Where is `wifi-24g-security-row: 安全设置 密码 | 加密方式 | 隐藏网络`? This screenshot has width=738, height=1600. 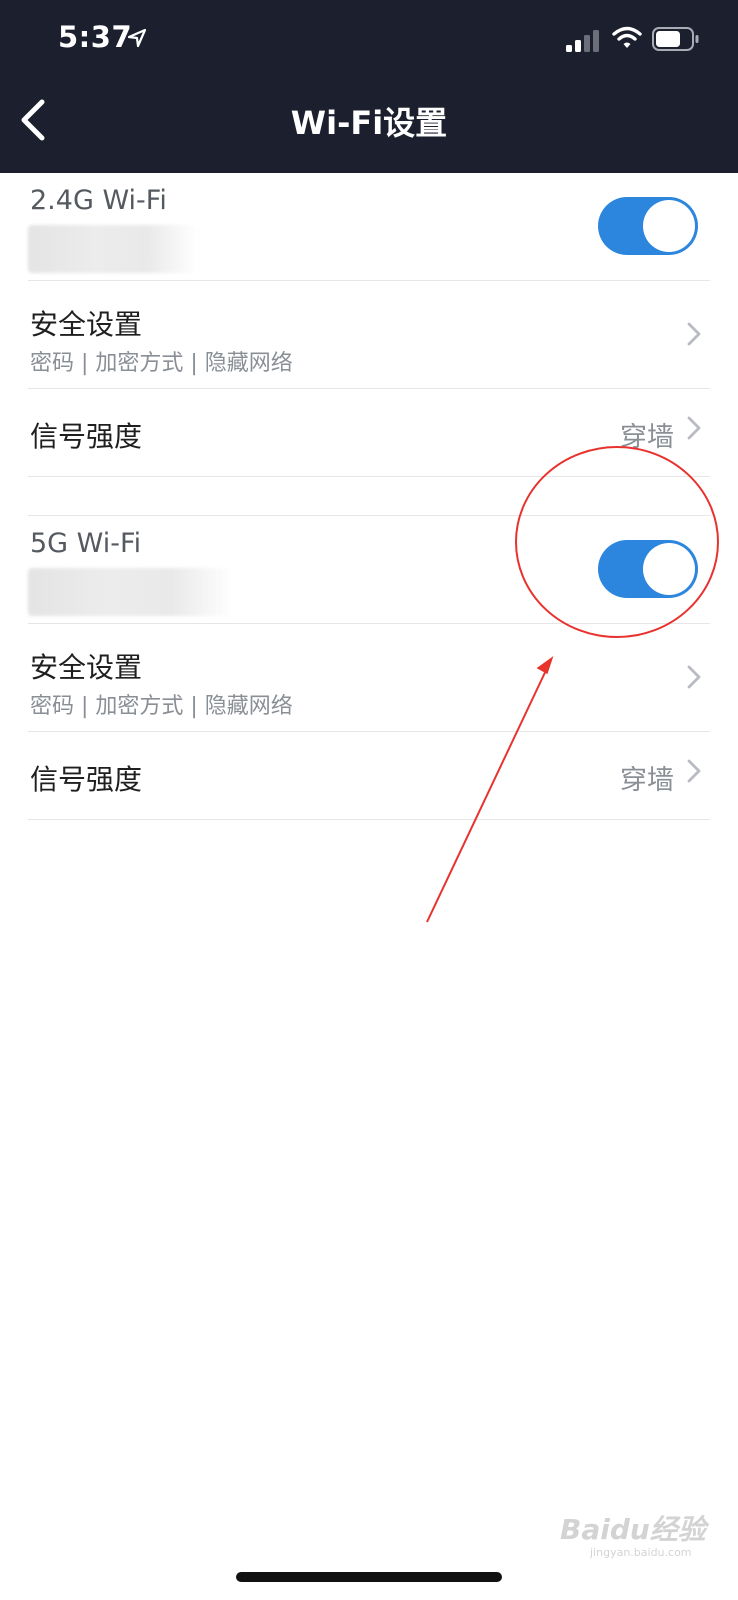
wifi-24g-security-row: 安全设置 密码 | 加密方式 | 隐藏网络 is located at coordinates (369, 335).